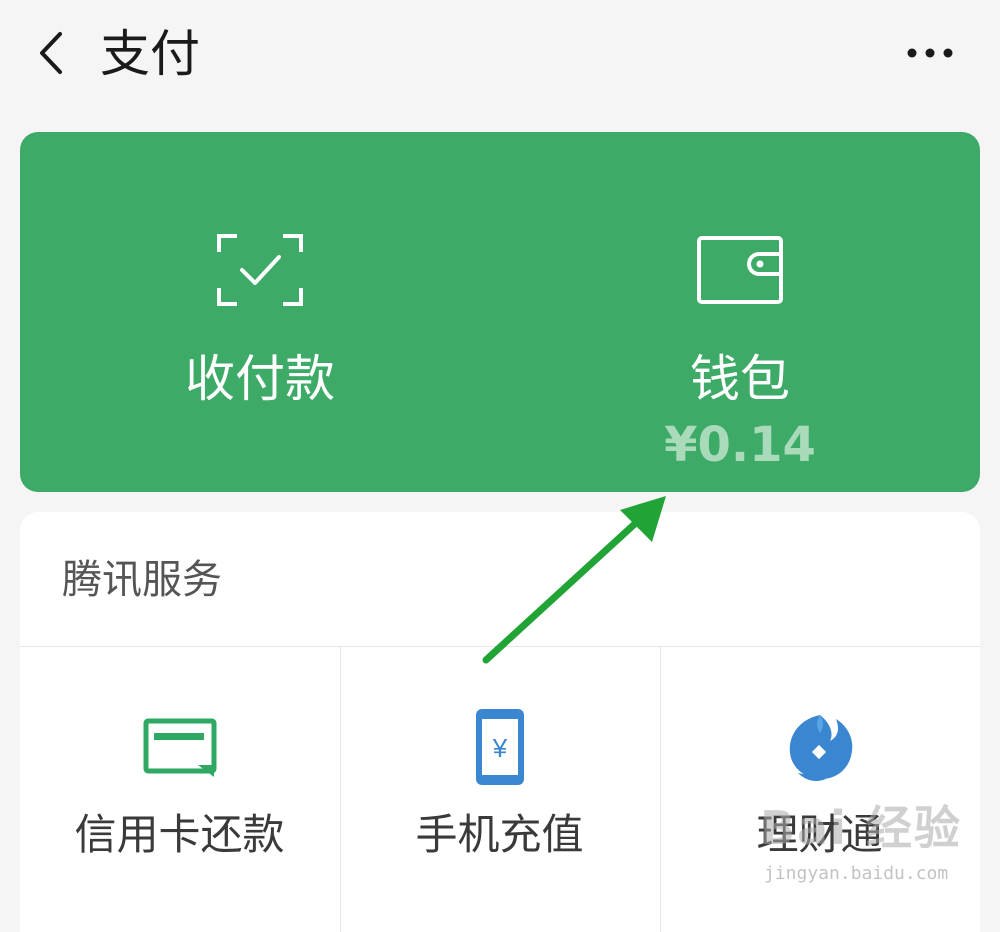 The width and height of the screenshot is (1000, 932). Describe the element at coordinates (819, 834) in the screenshot. I see `service-label: 理财通` at that location.